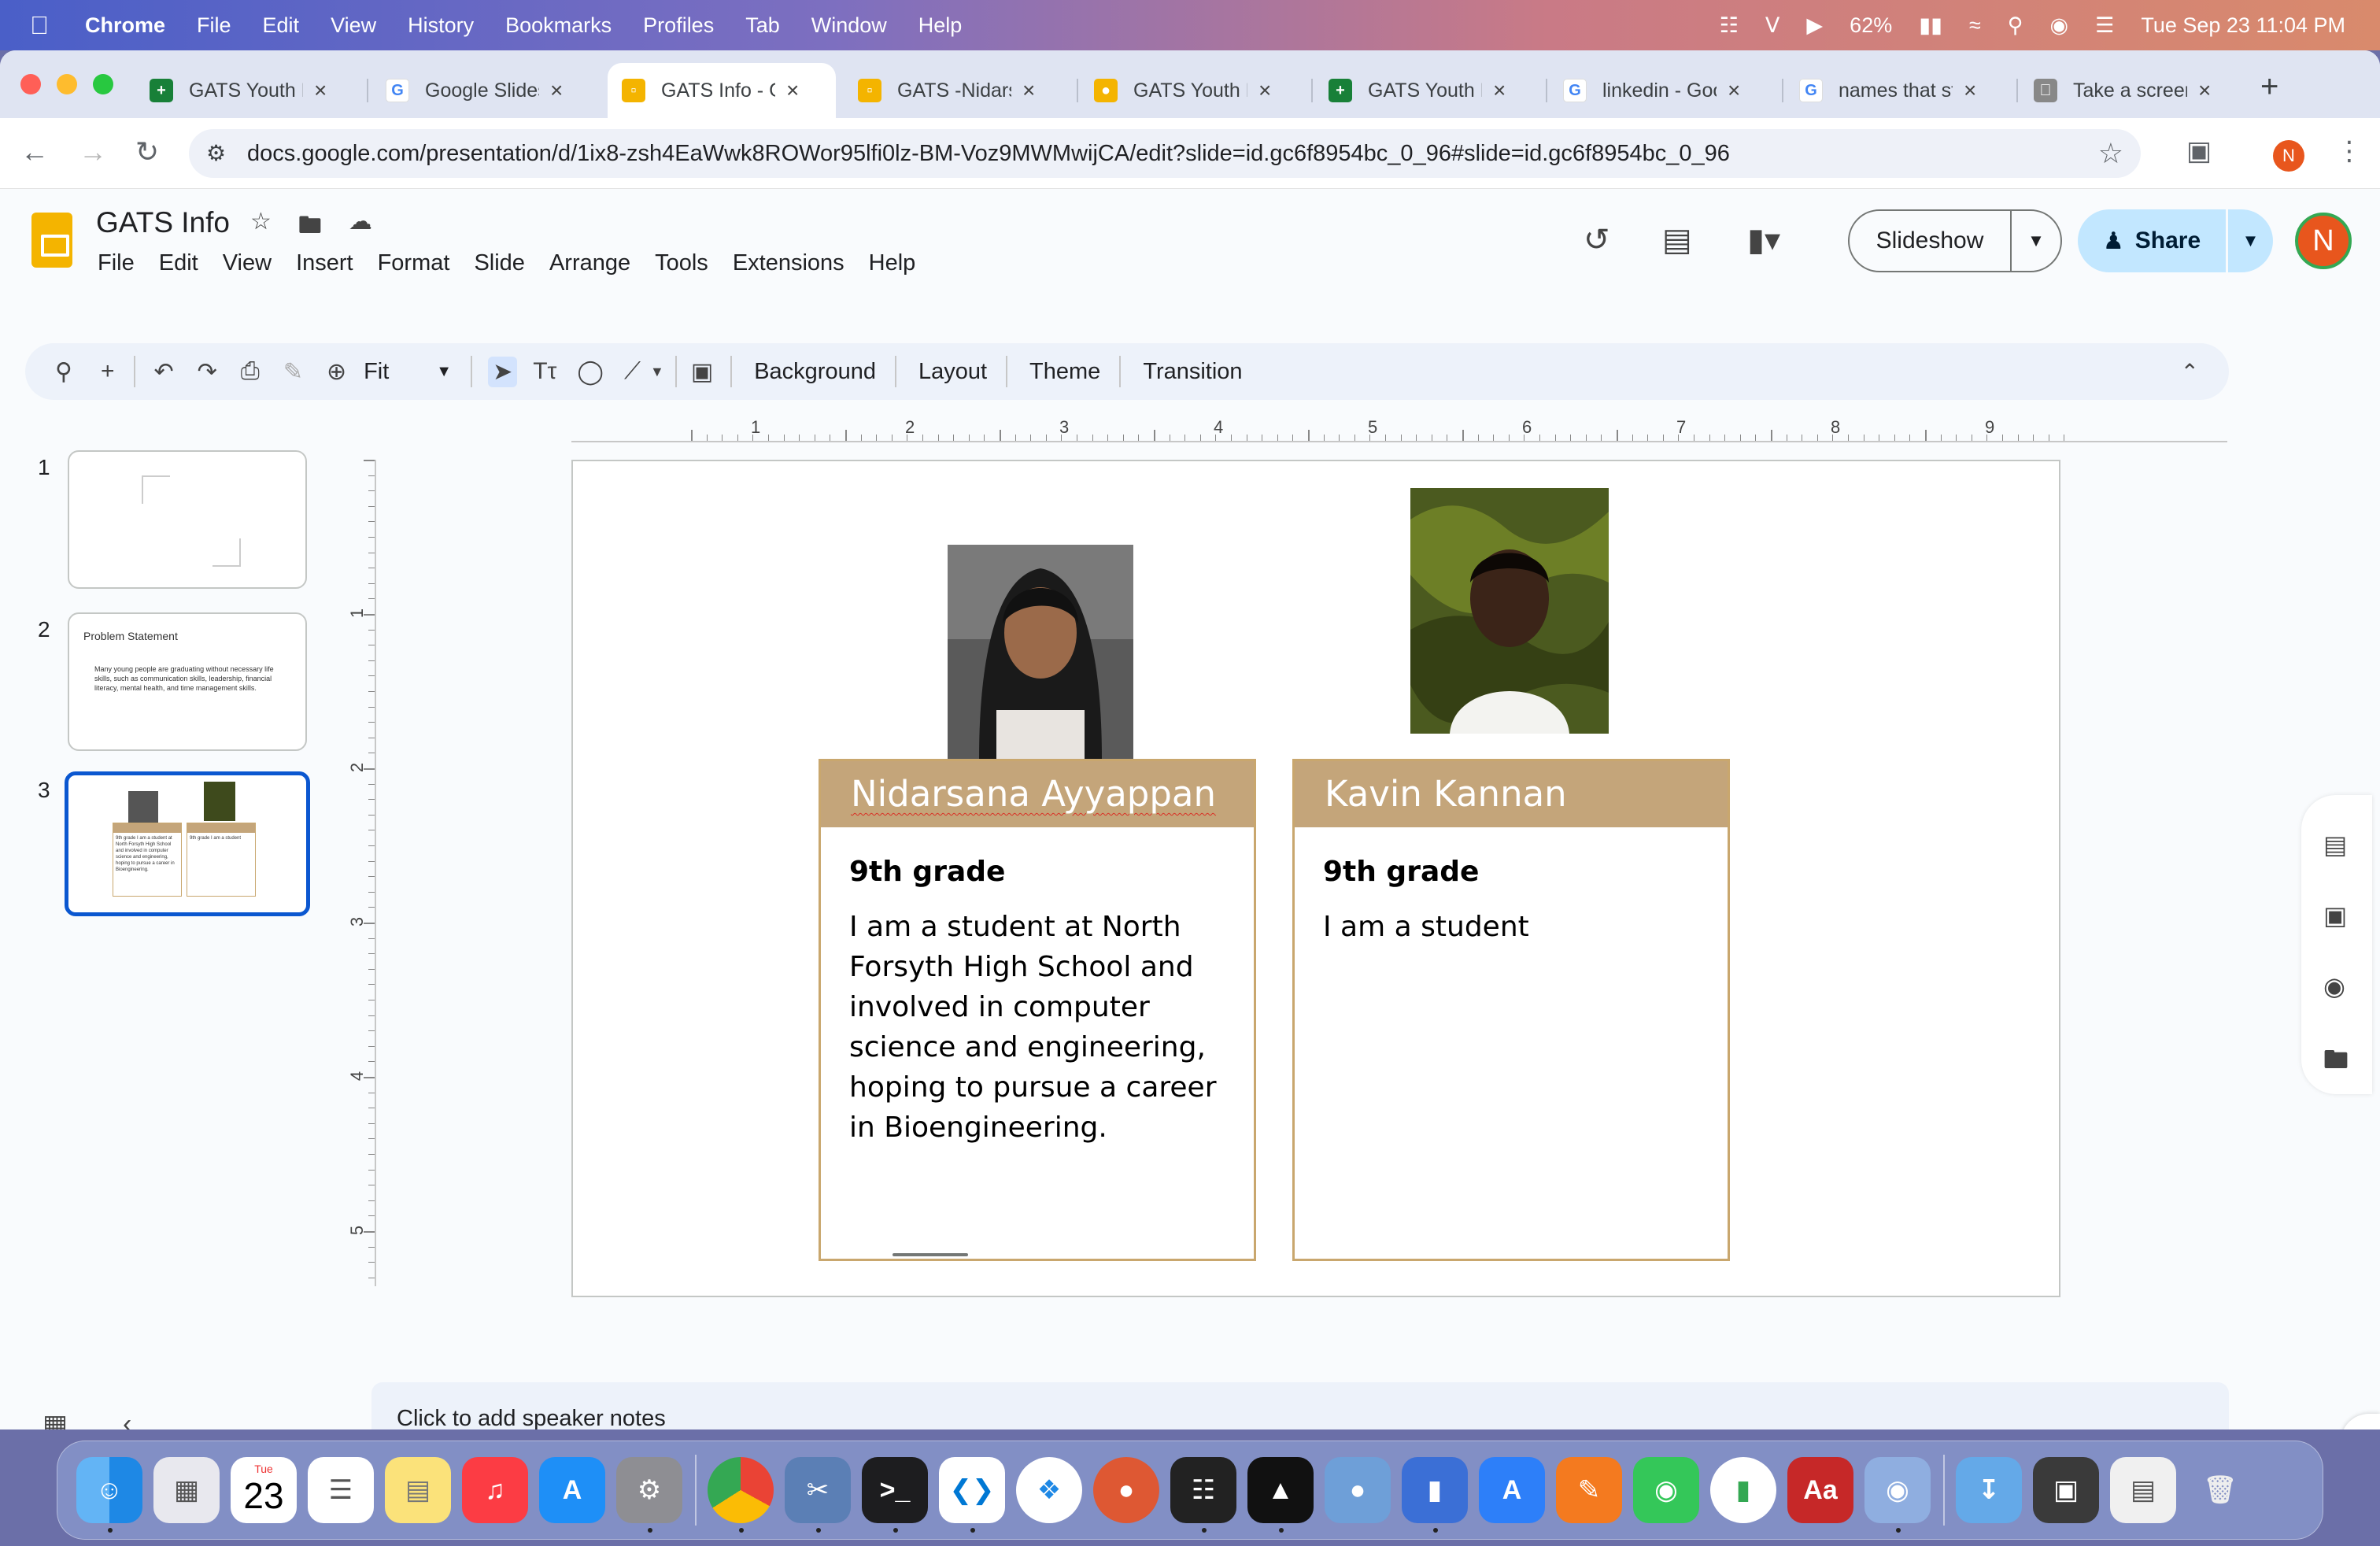 The width and height of the screenshot is (2380, 1546). Describe the element at coordinates (52, 240) in the screenshot. I see `slides-logo-icon` at that location.